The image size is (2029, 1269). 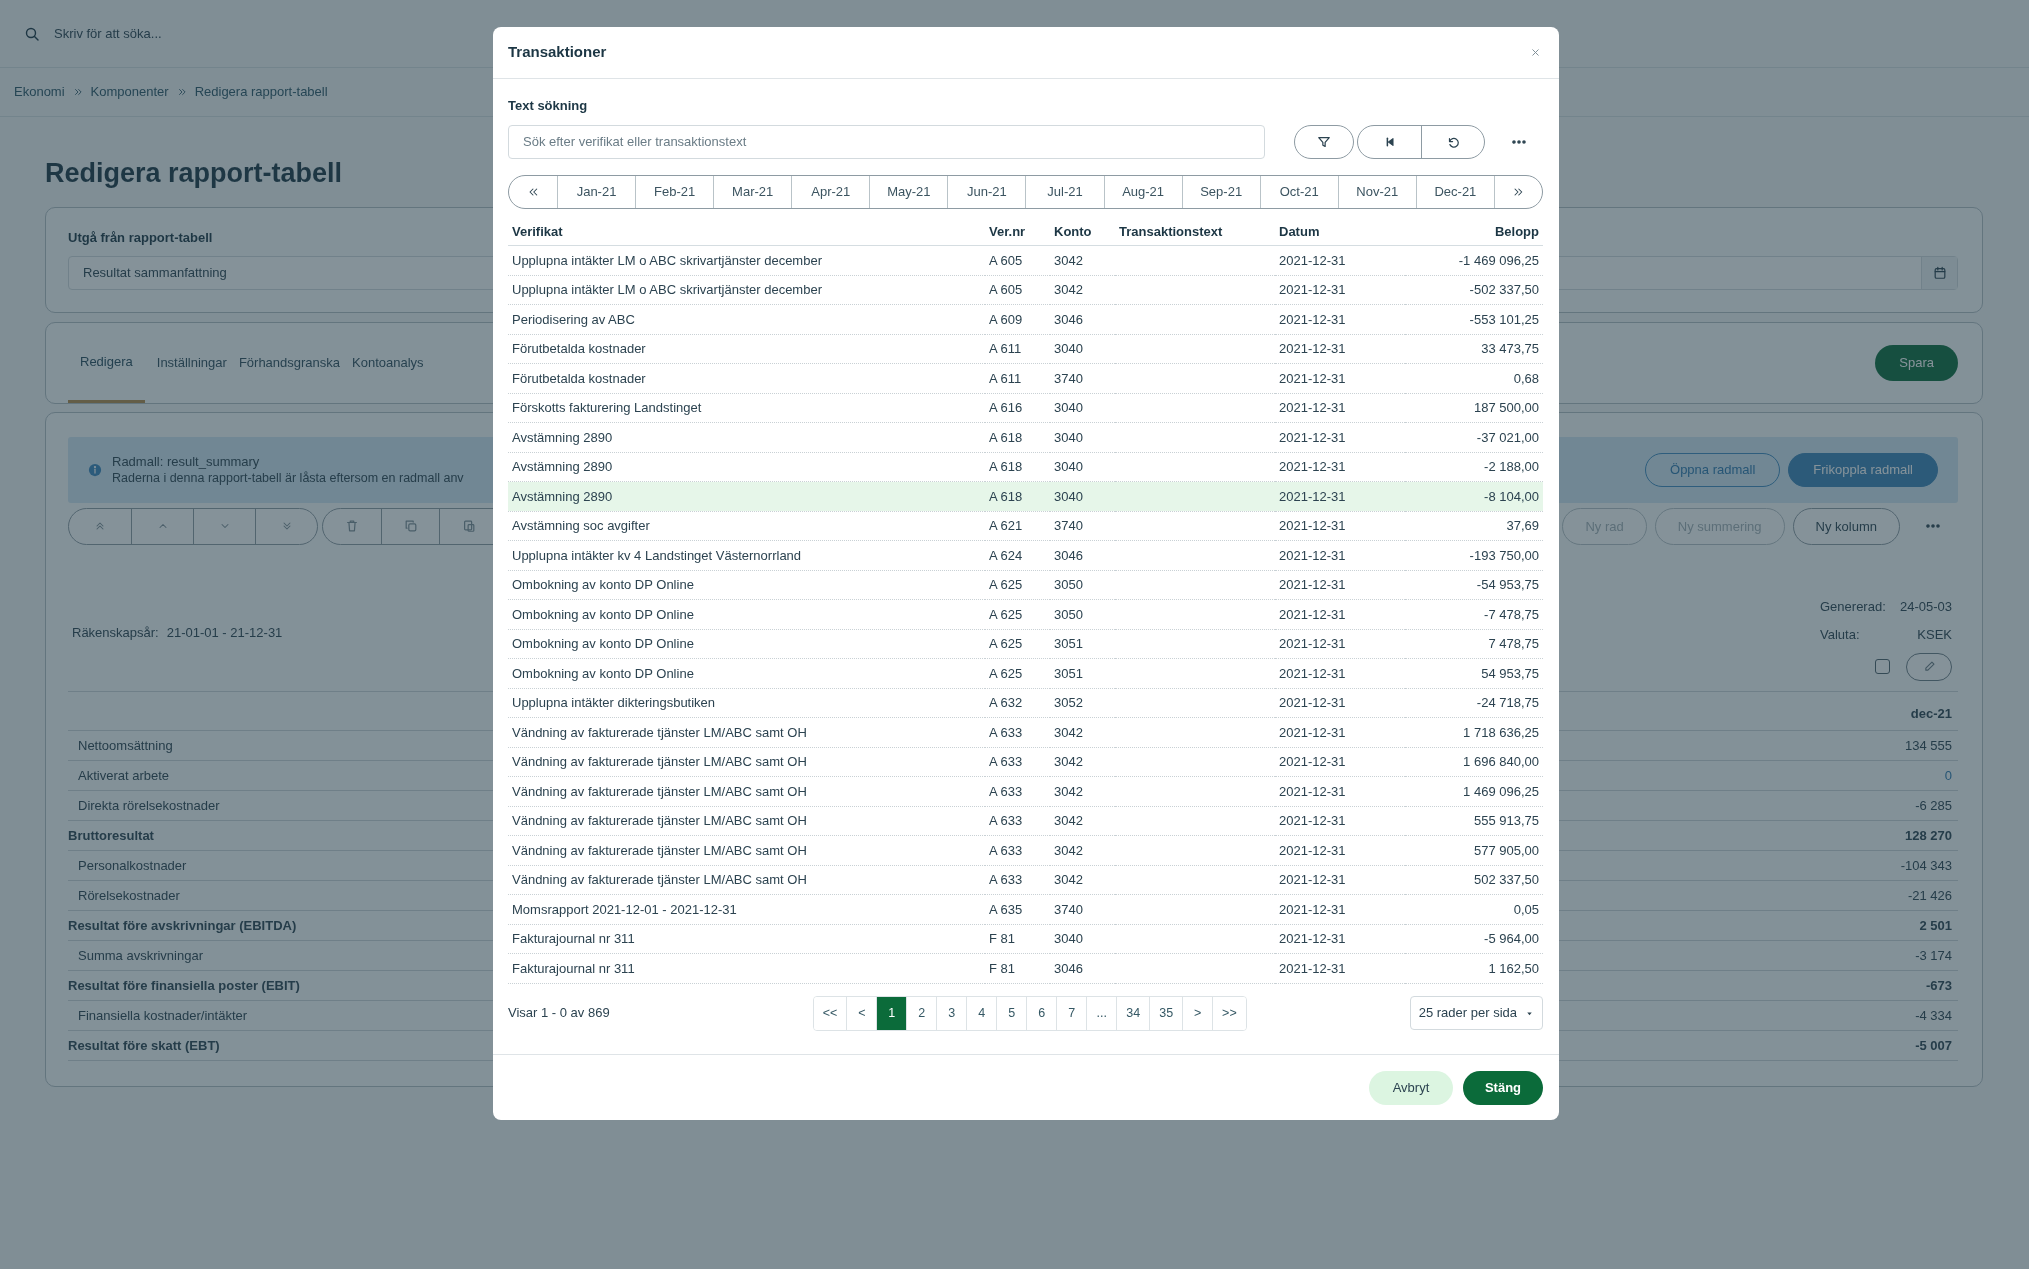 What do you see at coordinates (123, 775) in the screenshot?
I see `row-label: Aktiverat arbete` at bounding box center [123, 775].